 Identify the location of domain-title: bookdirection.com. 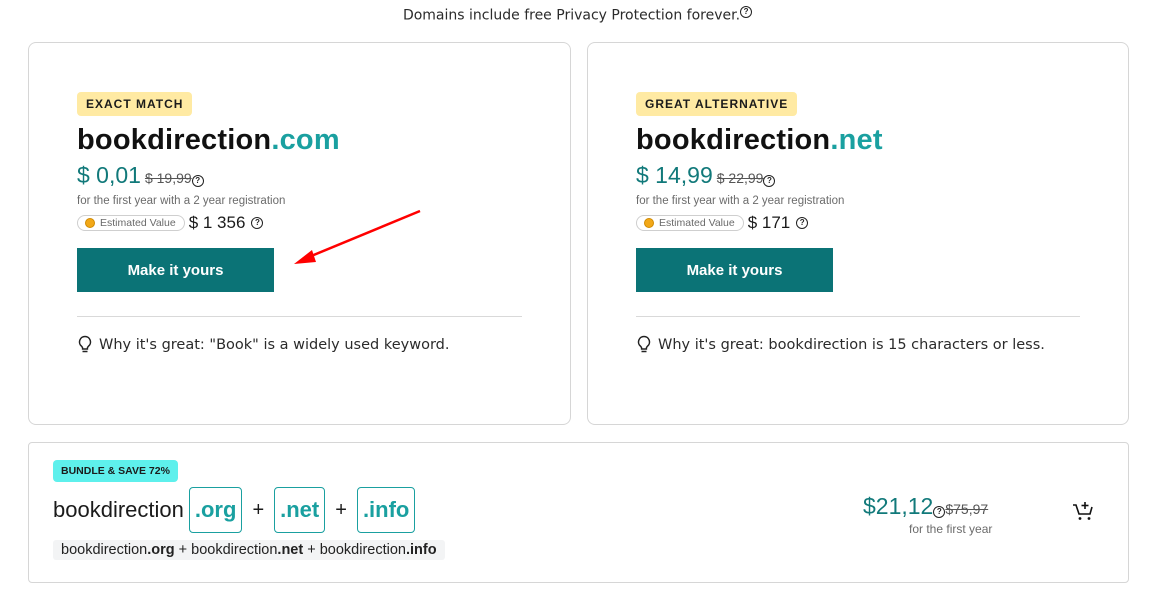
(299, 140).